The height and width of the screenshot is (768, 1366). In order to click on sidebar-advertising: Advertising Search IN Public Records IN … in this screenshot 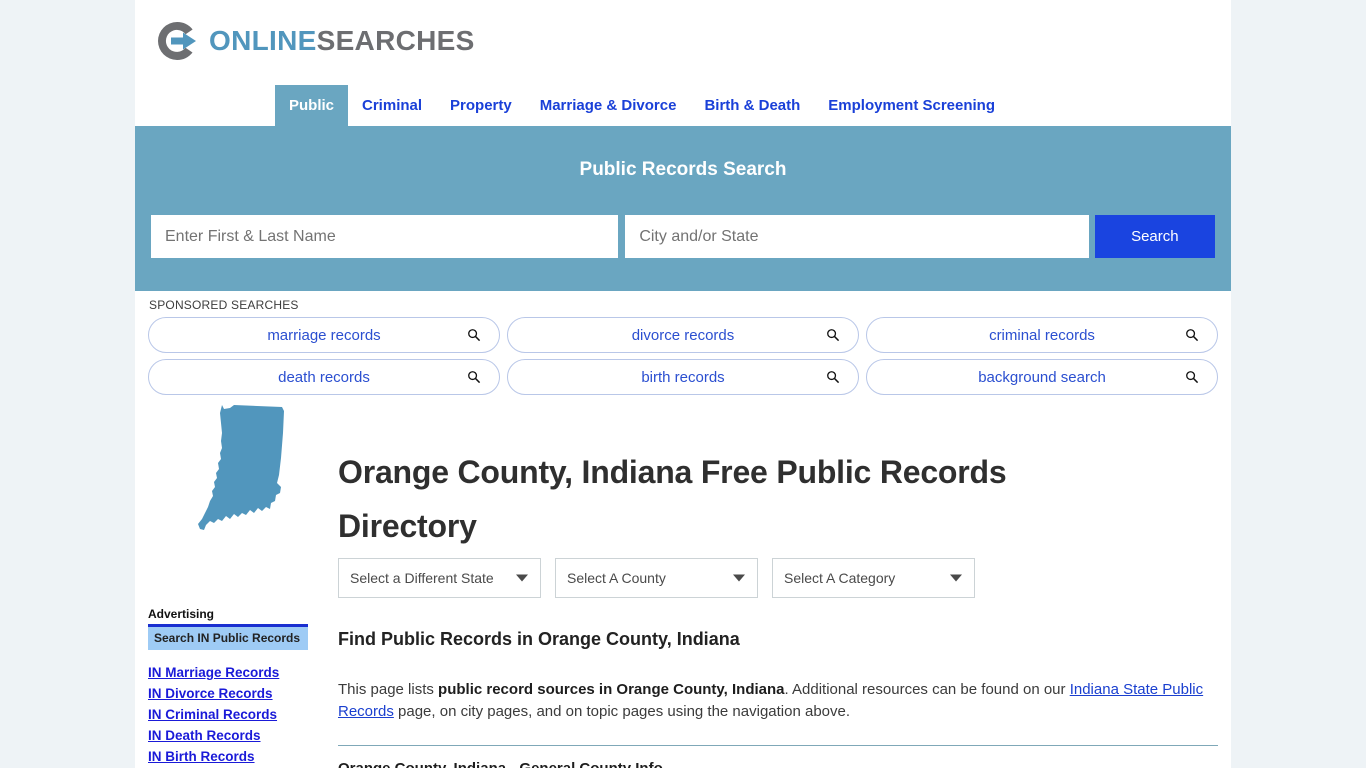, I will do `click(228, 687)`.